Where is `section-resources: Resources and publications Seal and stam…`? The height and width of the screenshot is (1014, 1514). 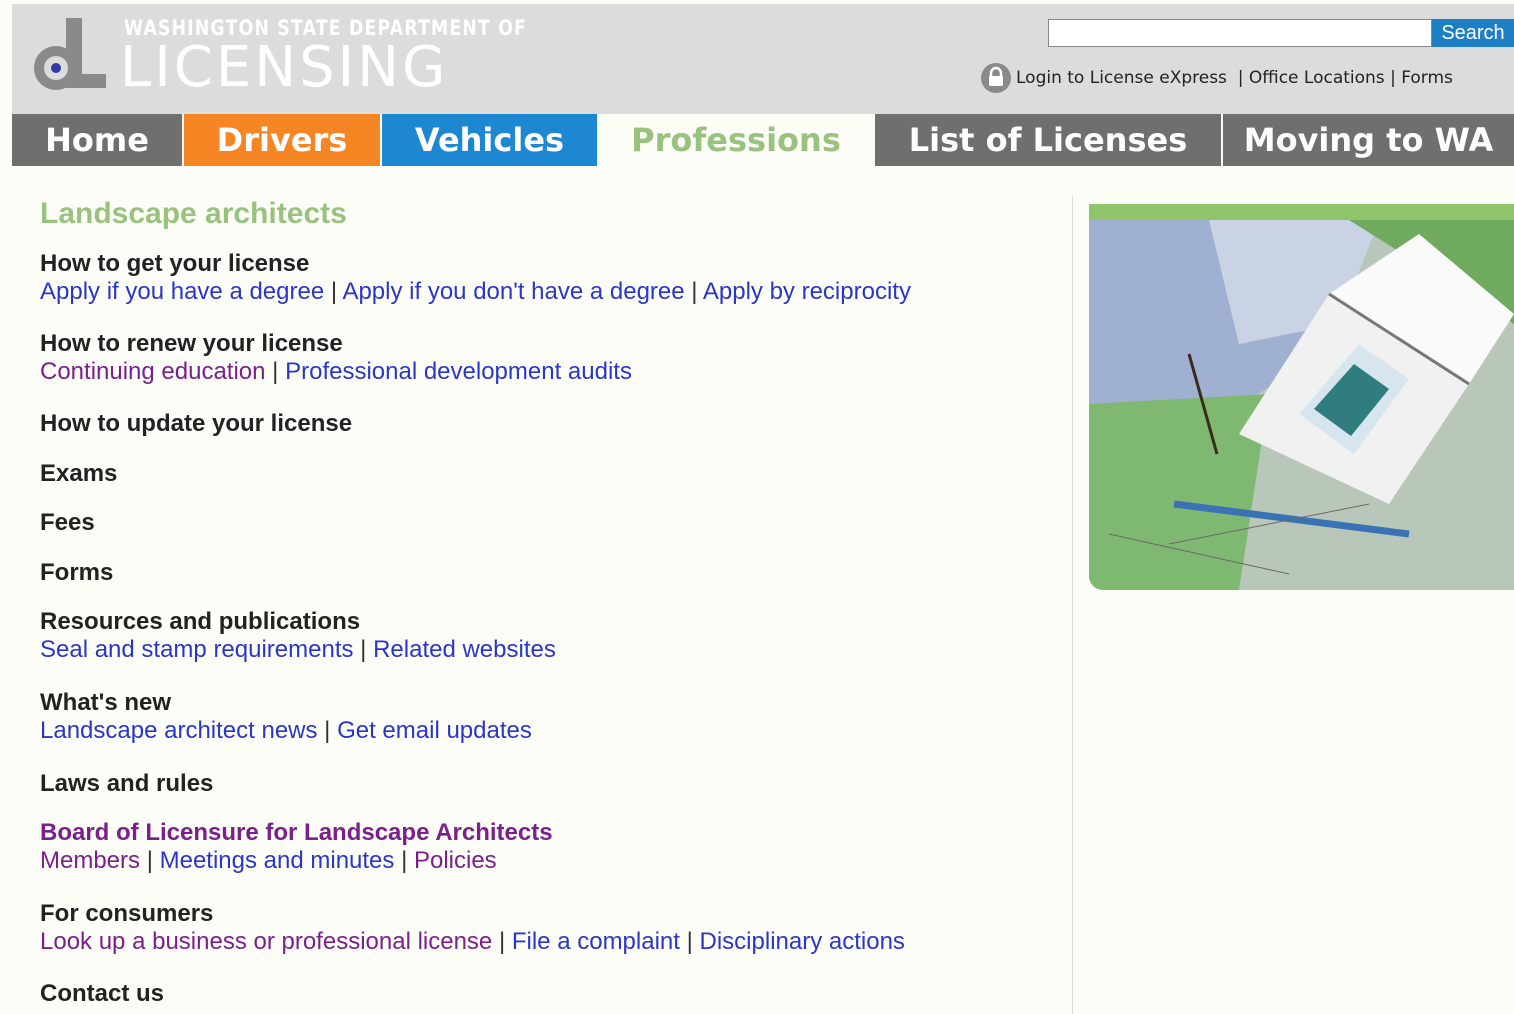 section-resources: Resources and publications Seal and stam… is located at coordinates (540, 636).